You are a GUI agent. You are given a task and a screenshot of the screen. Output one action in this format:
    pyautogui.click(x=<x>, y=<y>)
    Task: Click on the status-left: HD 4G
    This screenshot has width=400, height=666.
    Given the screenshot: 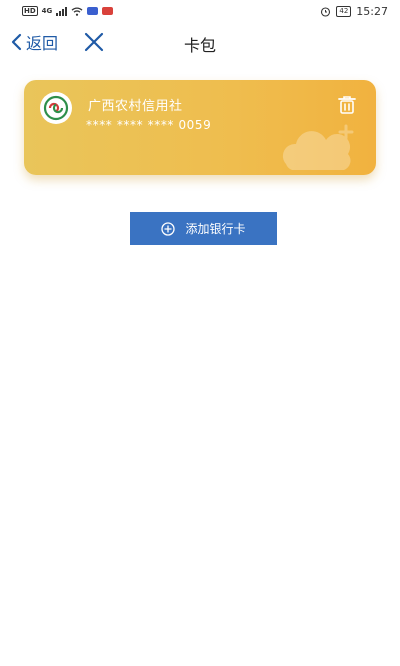 What is the action you would take?
    pyautogui.click(x=68, y=11)
    